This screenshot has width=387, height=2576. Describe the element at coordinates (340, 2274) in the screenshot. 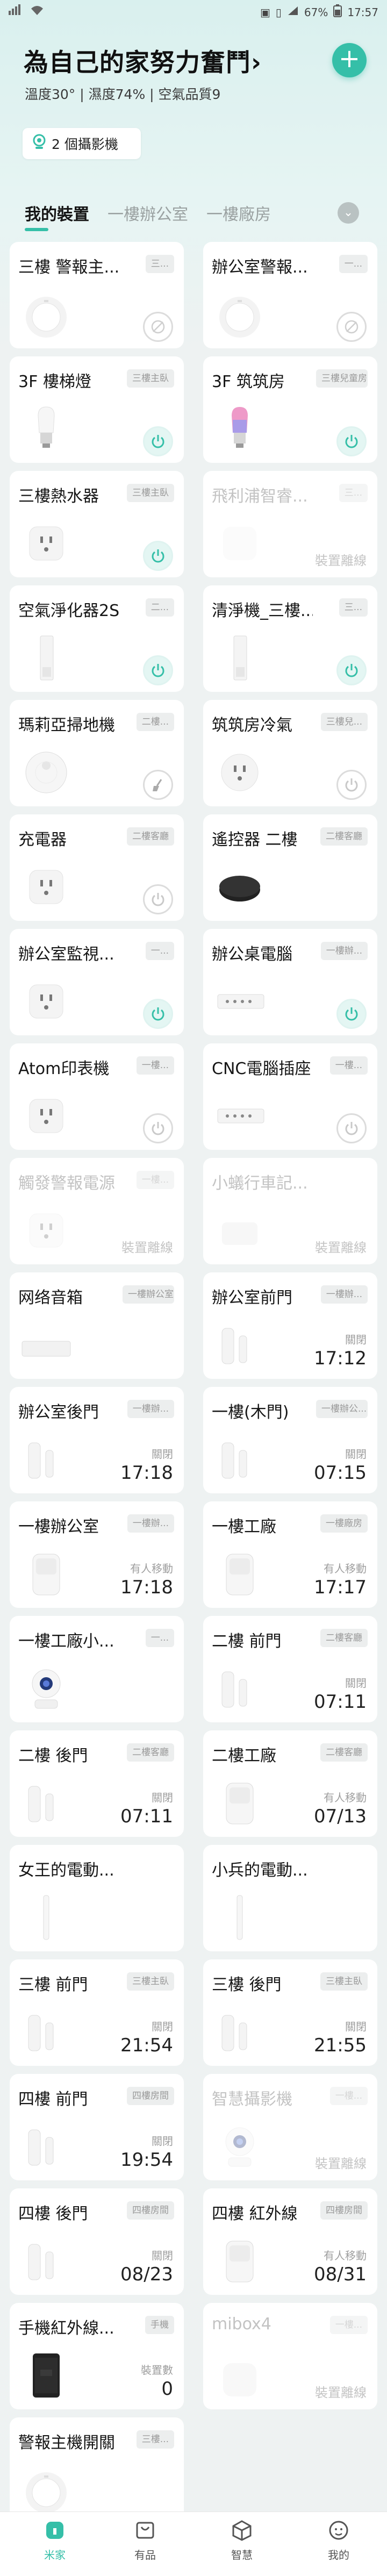

I see `status-value: 08/31` at that location.